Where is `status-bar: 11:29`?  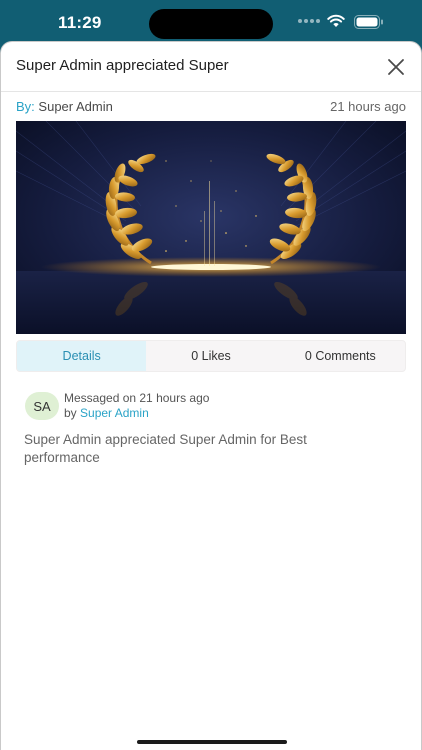
status-bar: 11:29 is located at coordinates (211, 22).